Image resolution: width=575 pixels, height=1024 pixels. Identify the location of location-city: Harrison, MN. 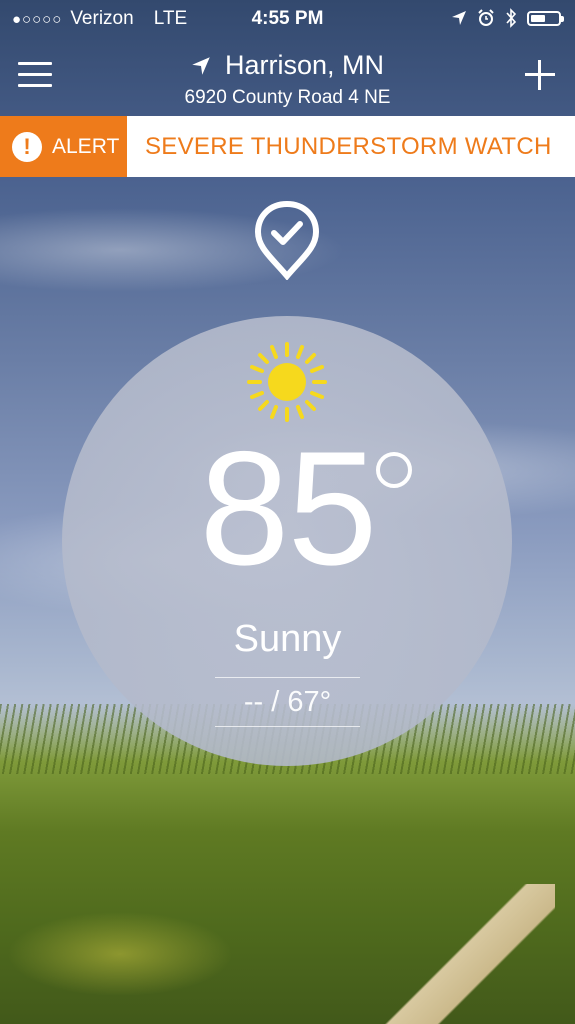
(304, 65).